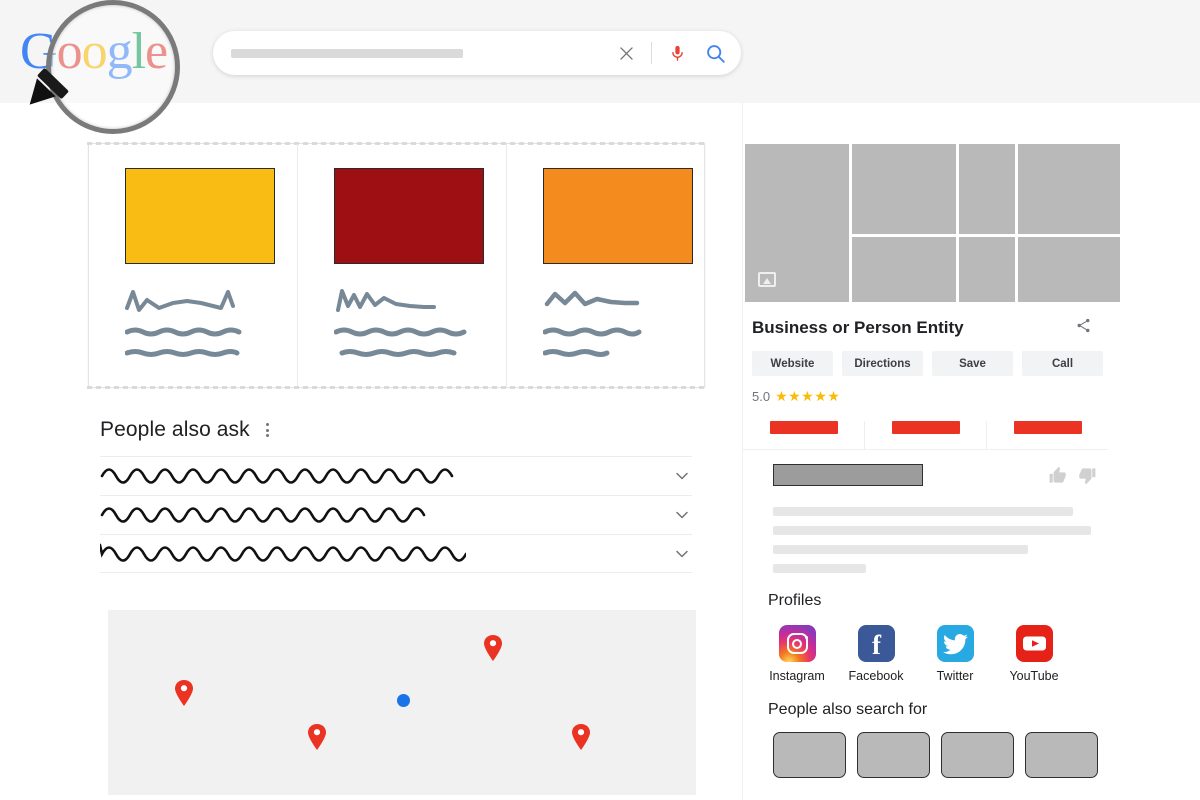  Describe the element at coordinates (925, 357) in the screenshot. I see `entity-action-buttons: Website Directions Save Call` at that location.